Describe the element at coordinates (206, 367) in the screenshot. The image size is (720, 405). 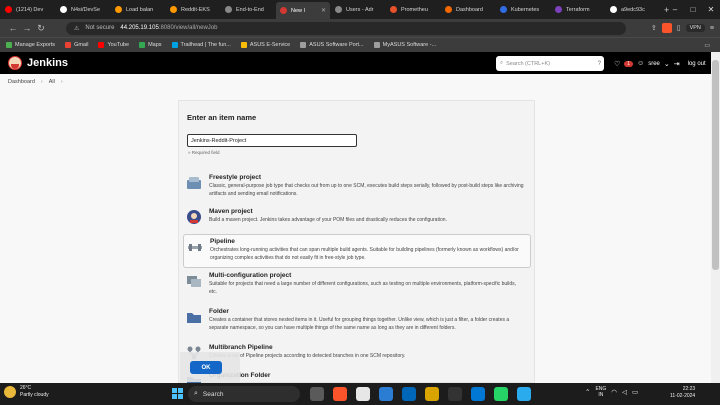
I see `ok-button: OK` at that location.